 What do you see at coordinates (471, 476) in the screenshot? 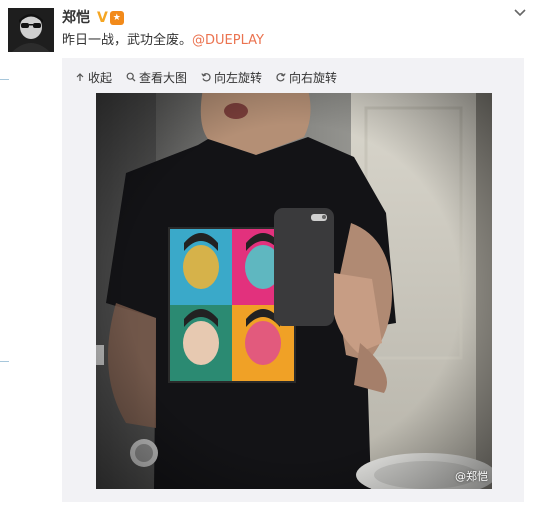
I see `photo-watermark: @郑恺` at bounding box center [471, 476].